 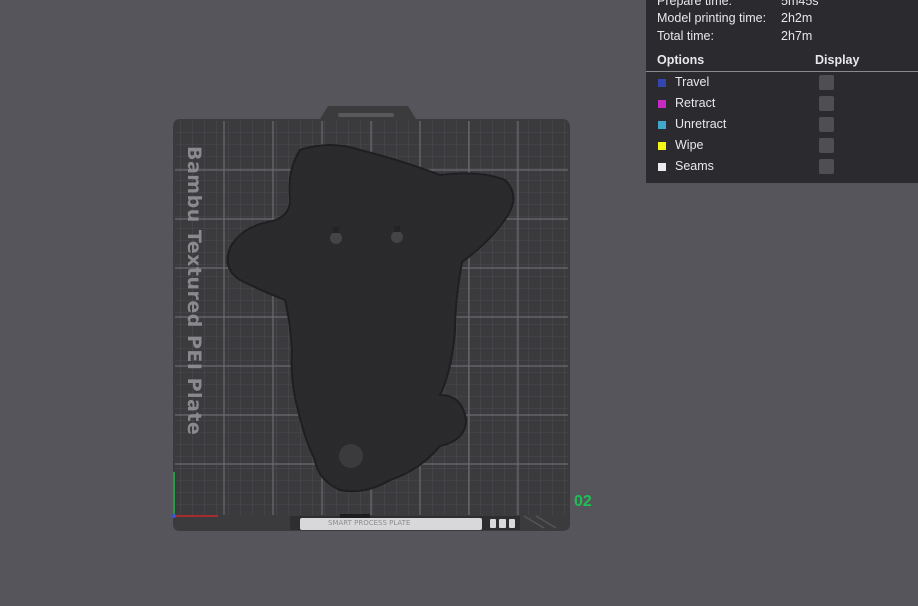 What do you see at coordinates (826, 145) in the screenshot?
I see `wipe-display-checkbox` at bounding box center [826, 145].